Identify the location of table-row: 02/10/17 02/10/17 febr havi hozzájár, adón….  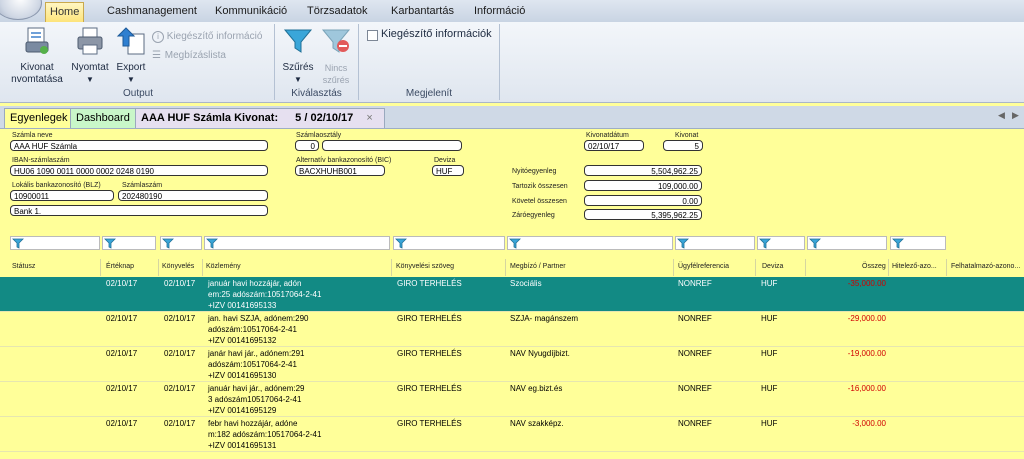
(512, 434).